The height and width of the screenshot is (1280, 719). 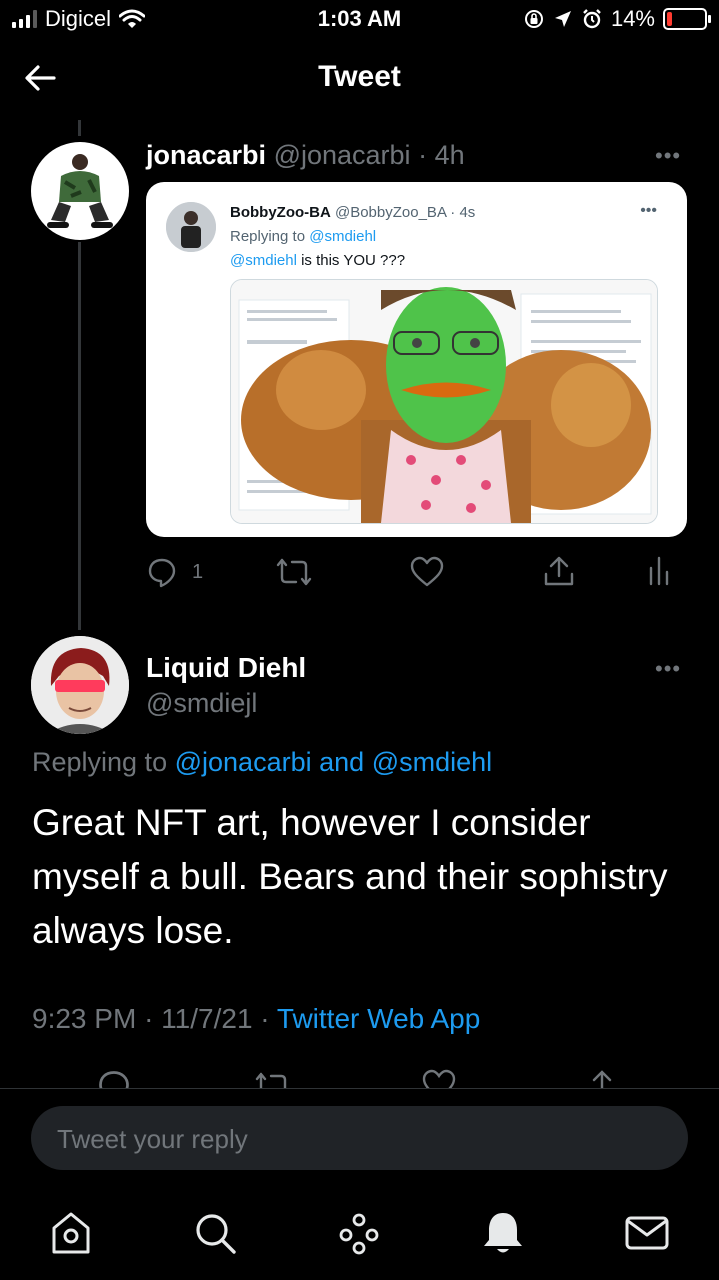 I want to click on replying-and: and, so click(x=342, y=762).